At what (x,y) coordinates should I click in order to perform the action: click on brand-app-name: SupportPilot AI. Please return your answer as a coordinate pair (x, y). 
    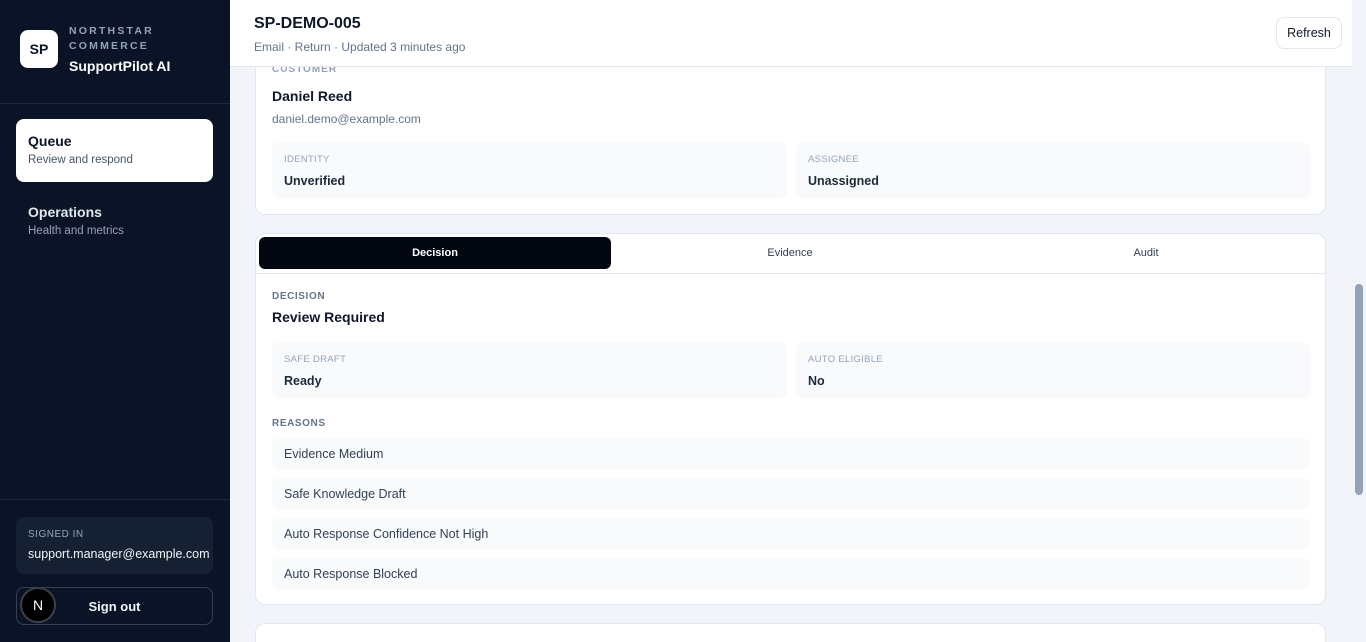
    Looking at the image, I should click on (120, 66).